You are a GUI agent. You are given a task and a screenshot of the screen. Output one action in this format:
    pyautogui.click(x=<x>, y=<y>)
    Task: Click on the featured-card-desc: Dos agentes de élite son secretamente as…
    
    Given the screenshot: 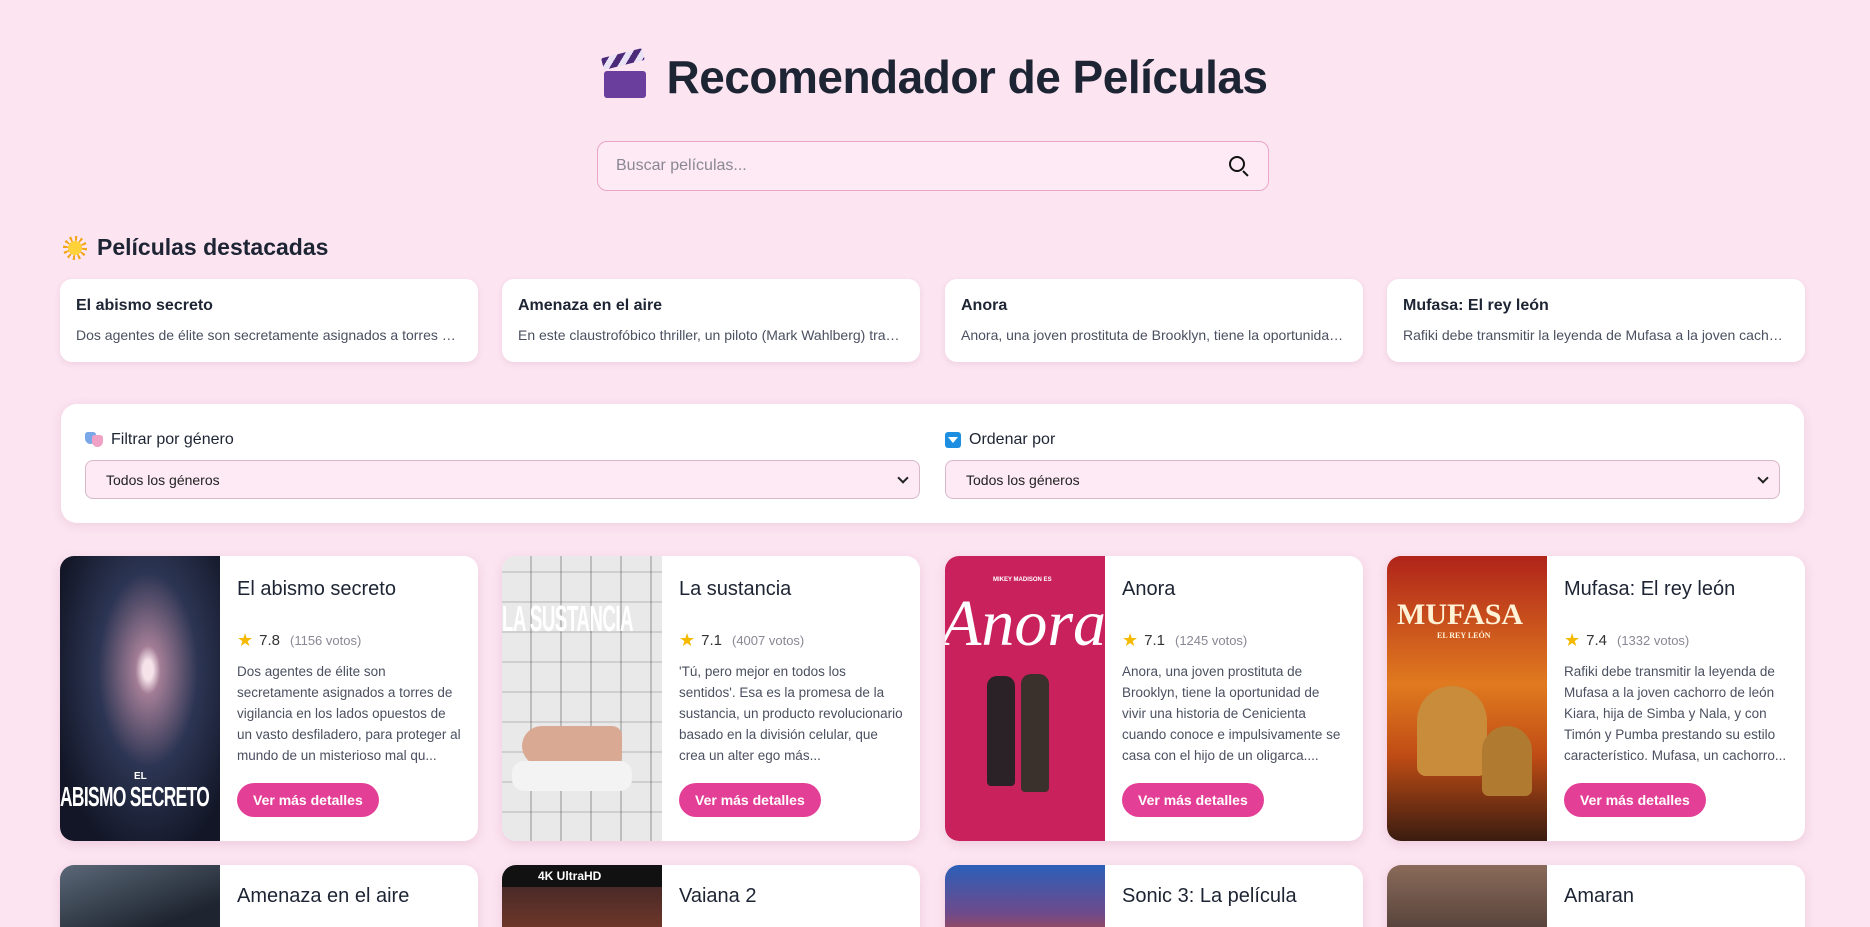 What is the action you would take?
    pyautogui.click(x=269, y=335)
    